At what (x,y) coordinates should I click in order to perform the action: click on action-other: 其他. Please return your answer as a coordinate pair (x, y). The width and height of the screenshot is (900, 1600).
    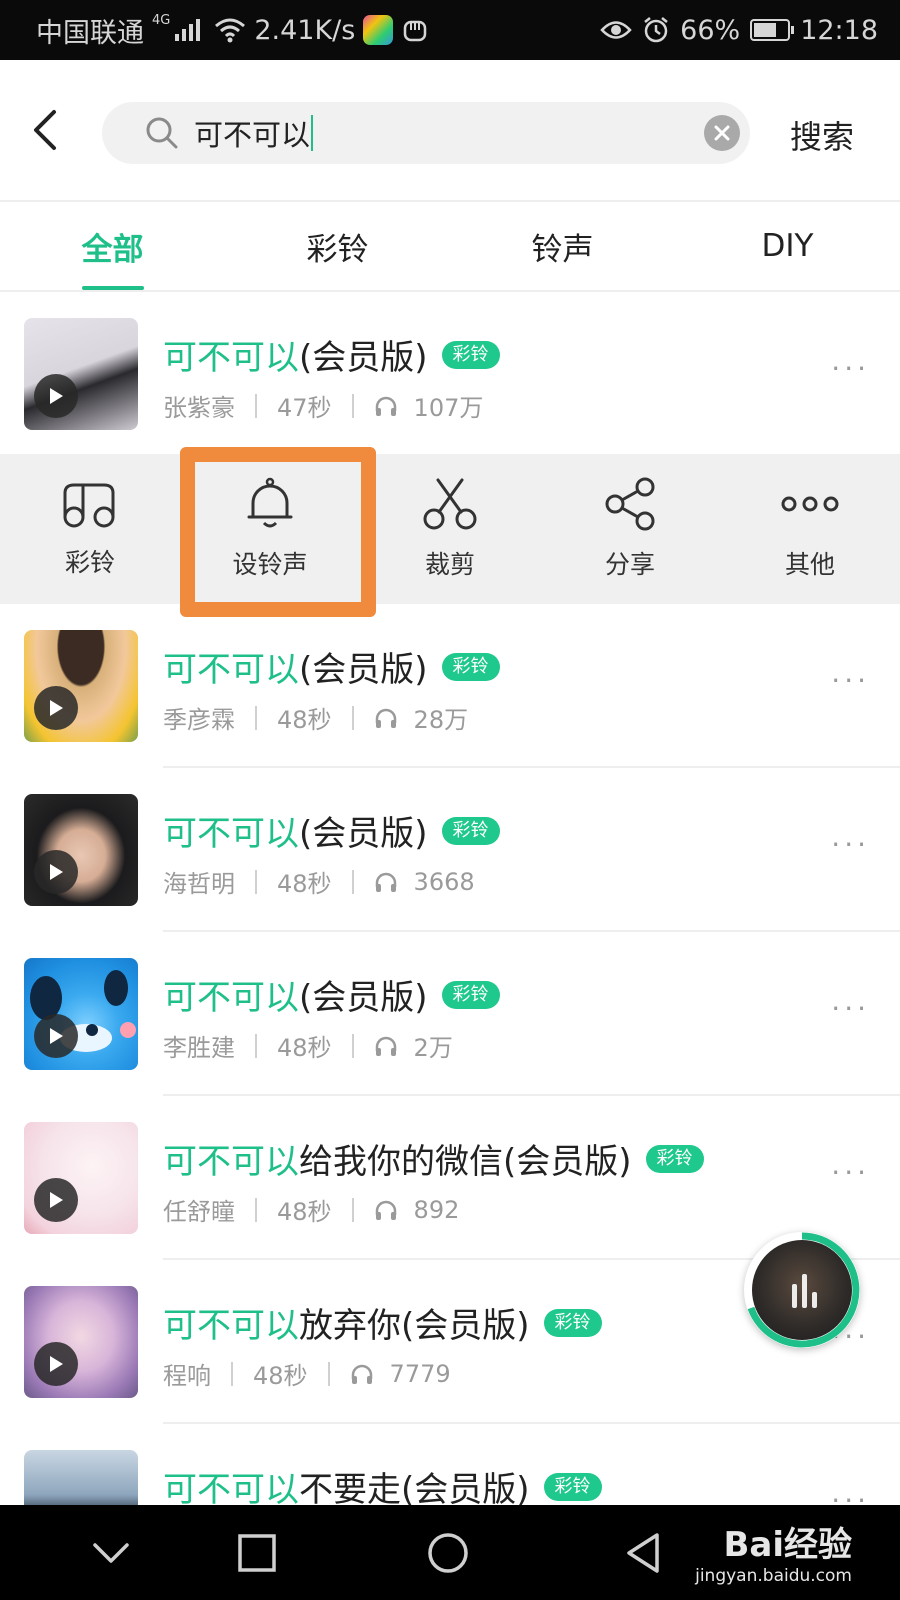
    Looking at the image, I should click on (810, 529).